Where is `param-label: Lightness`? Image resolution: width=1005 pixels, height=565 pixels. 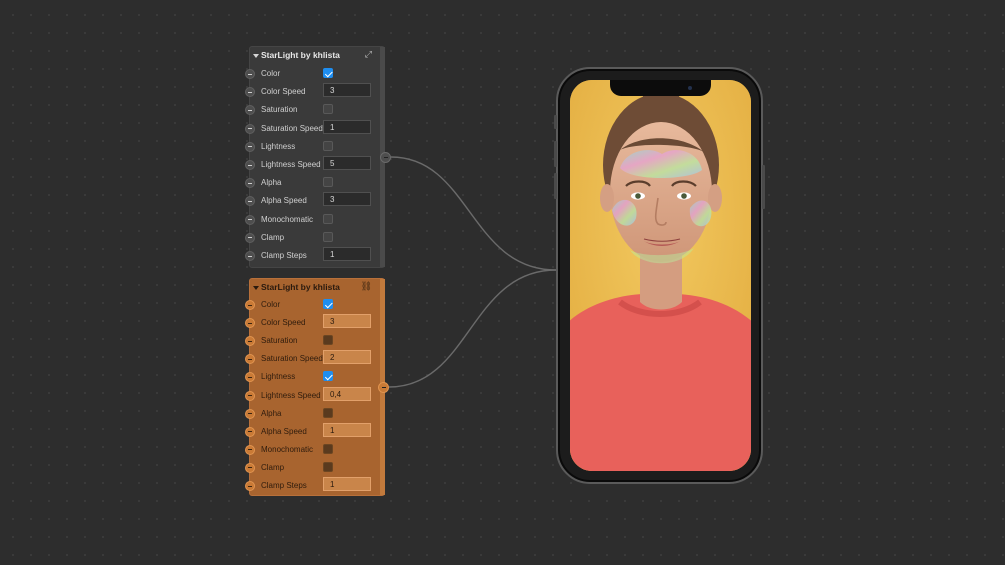 param-label: Lightness is located at coordinates (278, 146).